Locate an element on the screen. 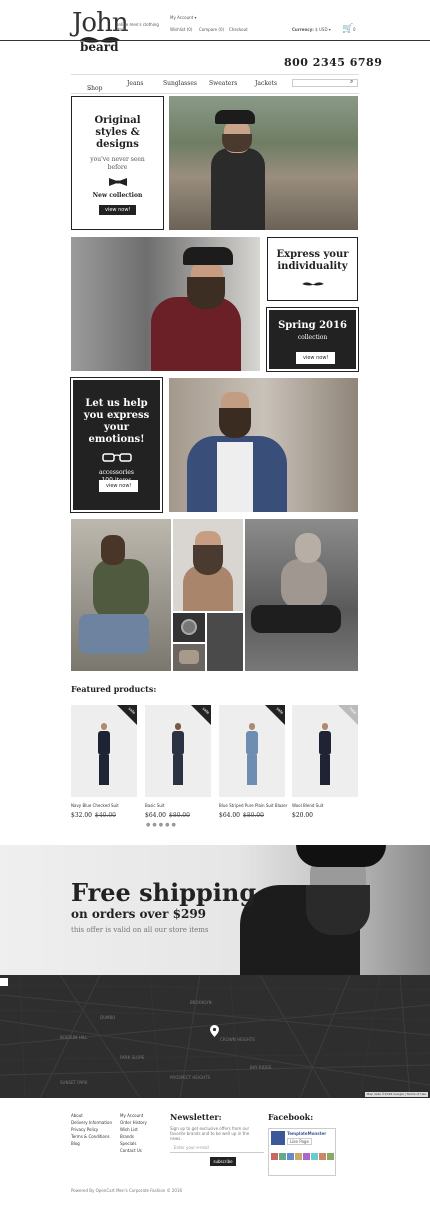 This screenshot has height=1213, width=430. promo1-label: New collection is located at coordinates (117, 195).